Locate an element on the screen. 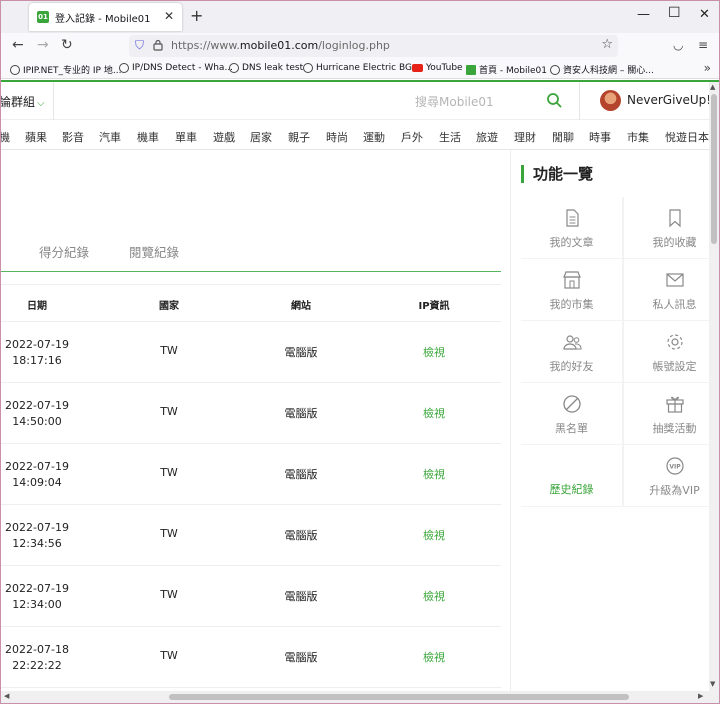 The image size is (720, 704). category-item: 旅遊 is located at coordinates (487, 137).